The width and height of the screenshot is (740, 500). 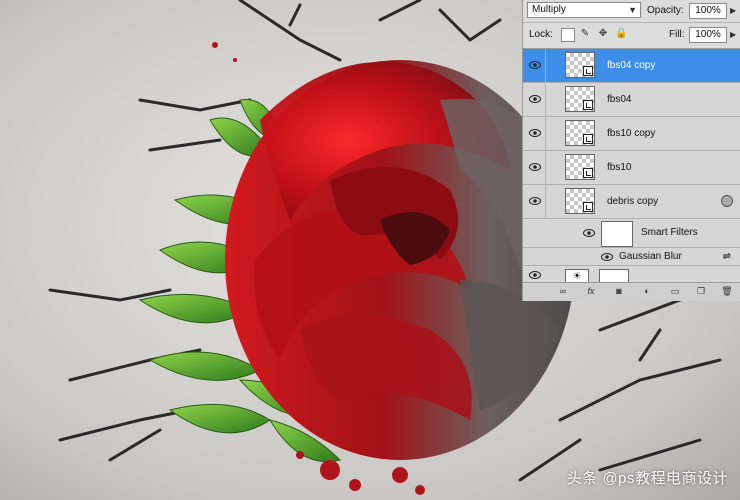 I want to click on lock-all-padlock-icon: 🔒, so click(x=621, y=34).